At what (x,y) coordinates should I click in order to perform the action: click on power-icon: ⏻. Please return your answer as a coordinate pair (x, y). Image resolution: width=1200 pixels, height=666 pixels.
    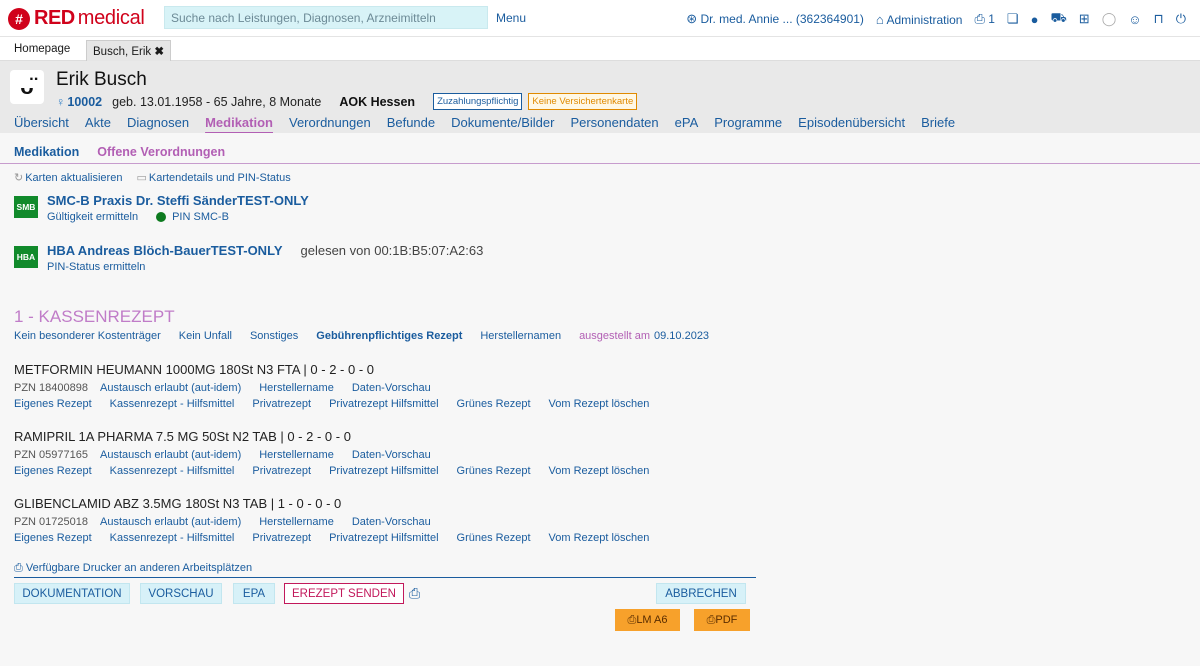
    Looking at the image, I should click on (1181, 19).